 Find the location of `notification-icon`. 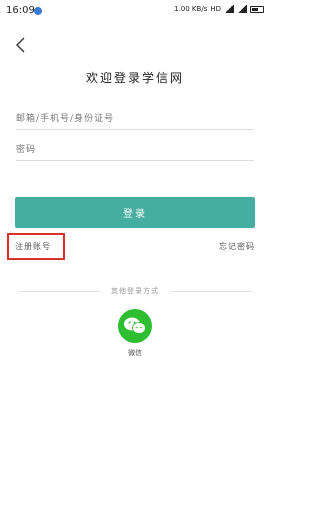

notification-icon is located at coordinates (38, 11).